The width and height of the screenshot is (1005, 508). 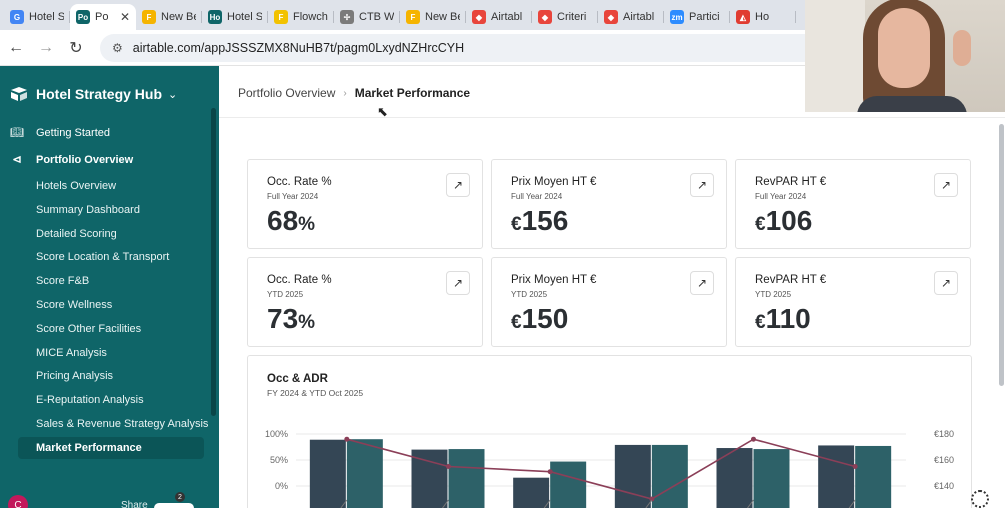 I want to click on close-tab-icon: ✕, so click(x=125, y=17).